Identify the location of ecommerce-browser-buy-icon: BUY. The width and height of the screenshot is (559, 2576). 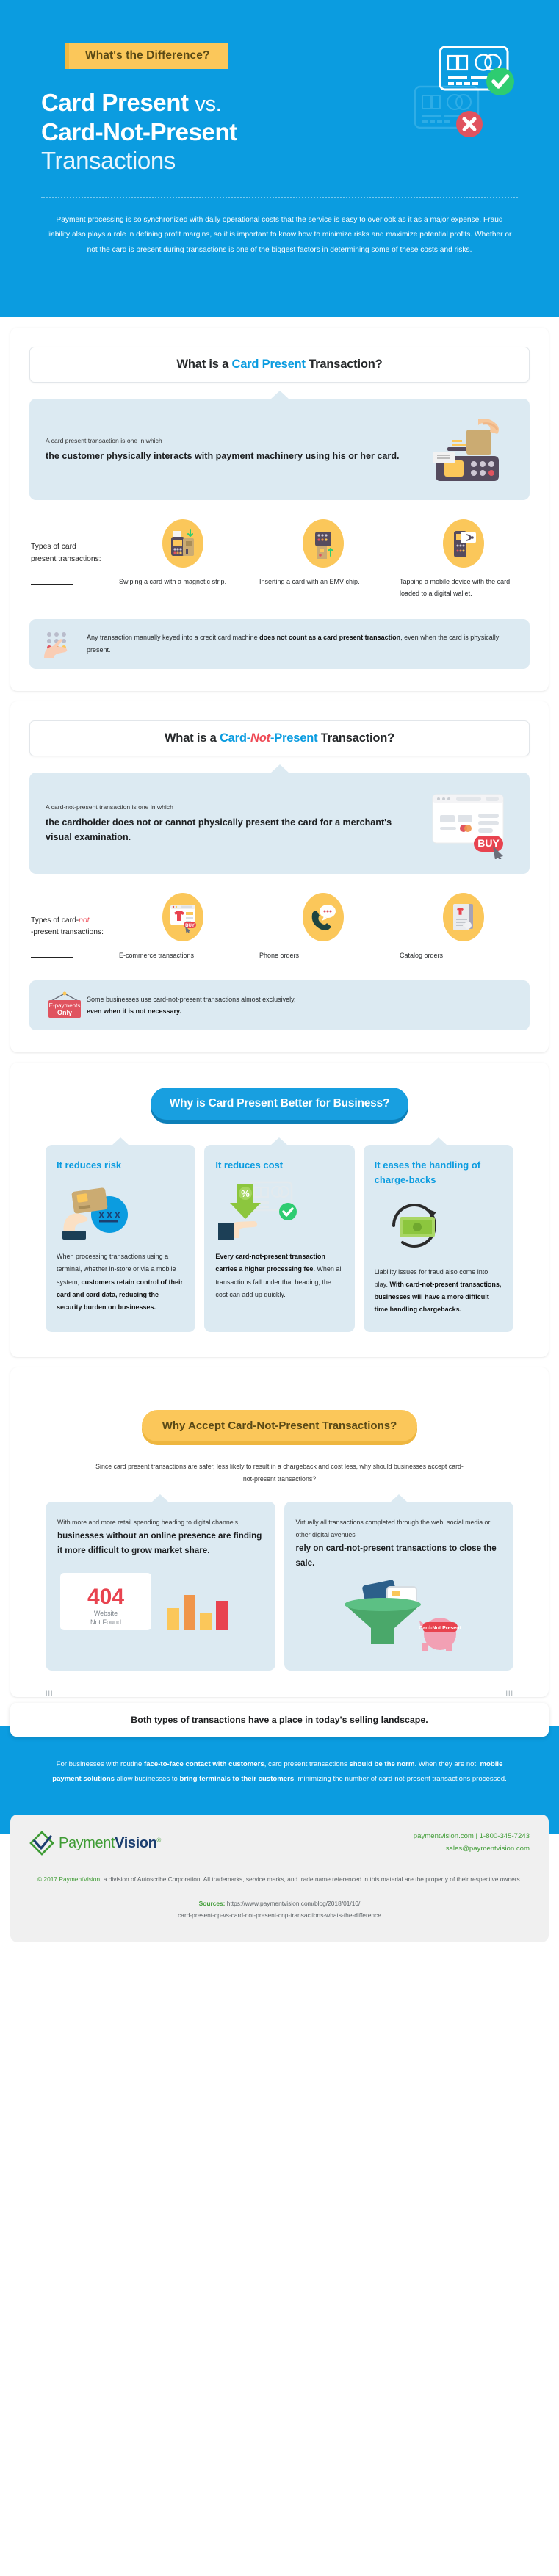
(182, 916).